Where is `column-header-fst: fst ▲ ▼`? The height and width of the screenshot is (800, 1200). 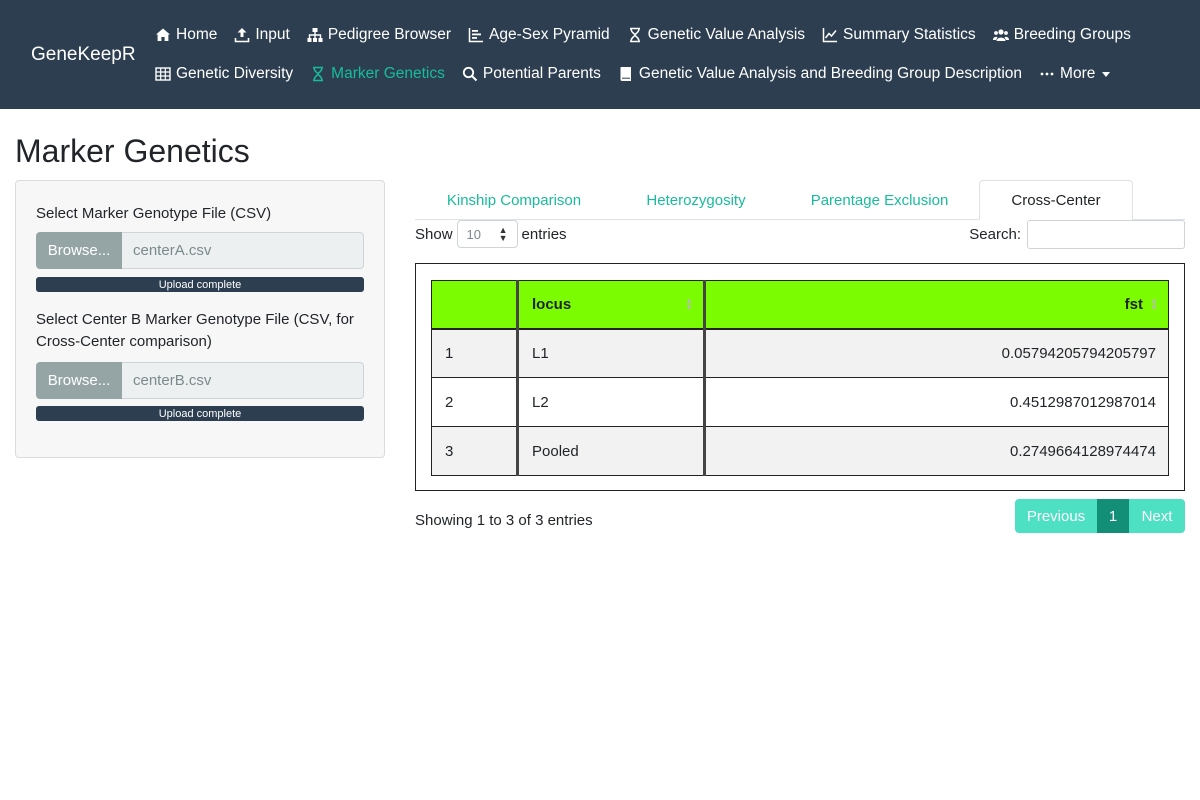
column-header-fst: fst ▲ ▼ is located at coordinates (936, 305).